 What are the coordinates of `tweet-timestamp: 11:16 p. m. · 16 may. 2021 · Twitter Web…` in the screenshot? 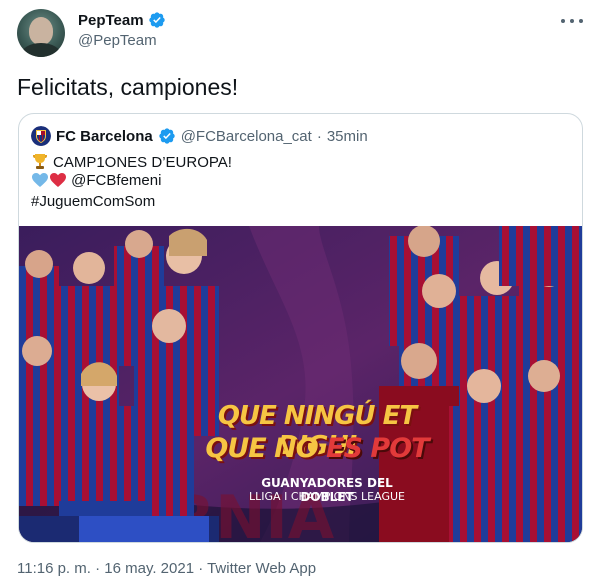 It's located at (166, 568).